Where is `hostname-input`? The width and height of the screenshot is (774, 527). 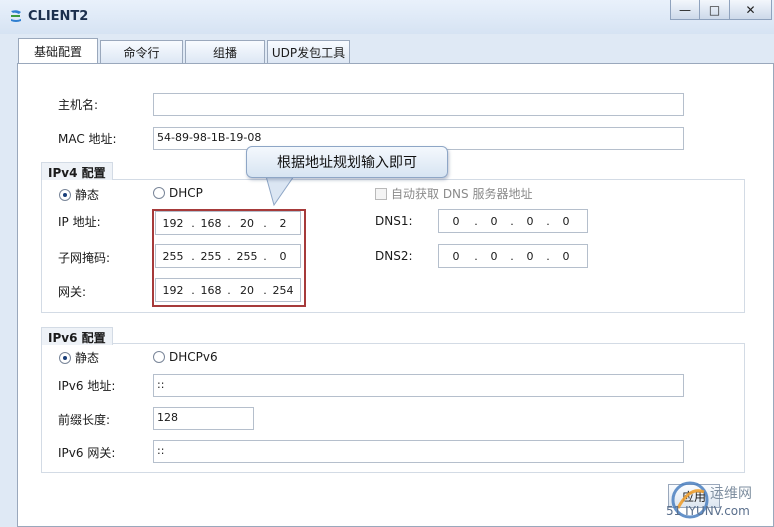 hostname-input is located at coordinates (418, 104).